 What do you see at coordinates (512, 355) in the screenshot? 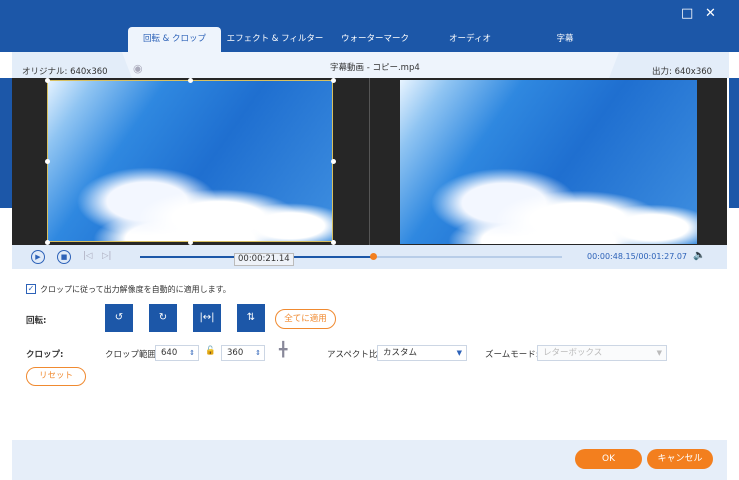
I see `zoom-mode-label: ズームモード:` at bounding box center [512, 355].